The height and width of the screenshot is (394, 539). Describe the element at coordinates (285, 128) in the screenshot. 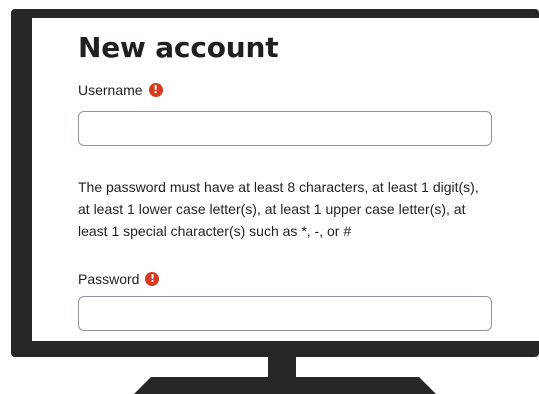

I see `username-input` at that location.